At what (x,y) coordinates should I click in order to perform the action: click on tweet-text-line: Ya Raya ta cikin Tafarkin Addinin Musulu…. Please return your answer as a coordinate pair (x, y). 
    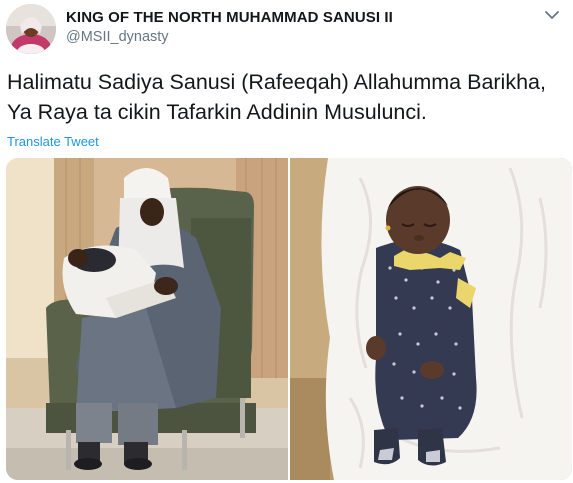
    Looking at the image, I should click on (217, 112).